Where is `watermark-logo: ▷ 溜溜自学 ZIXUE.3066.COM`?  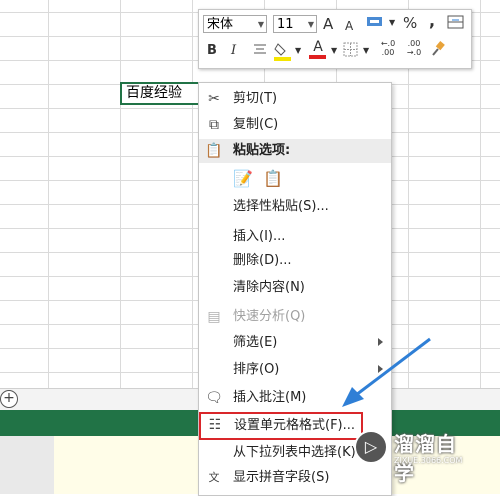
watermark-logo: ▷ 溜溜自学 ZIXUE.3066.COM is located at coordinates (414, 456).